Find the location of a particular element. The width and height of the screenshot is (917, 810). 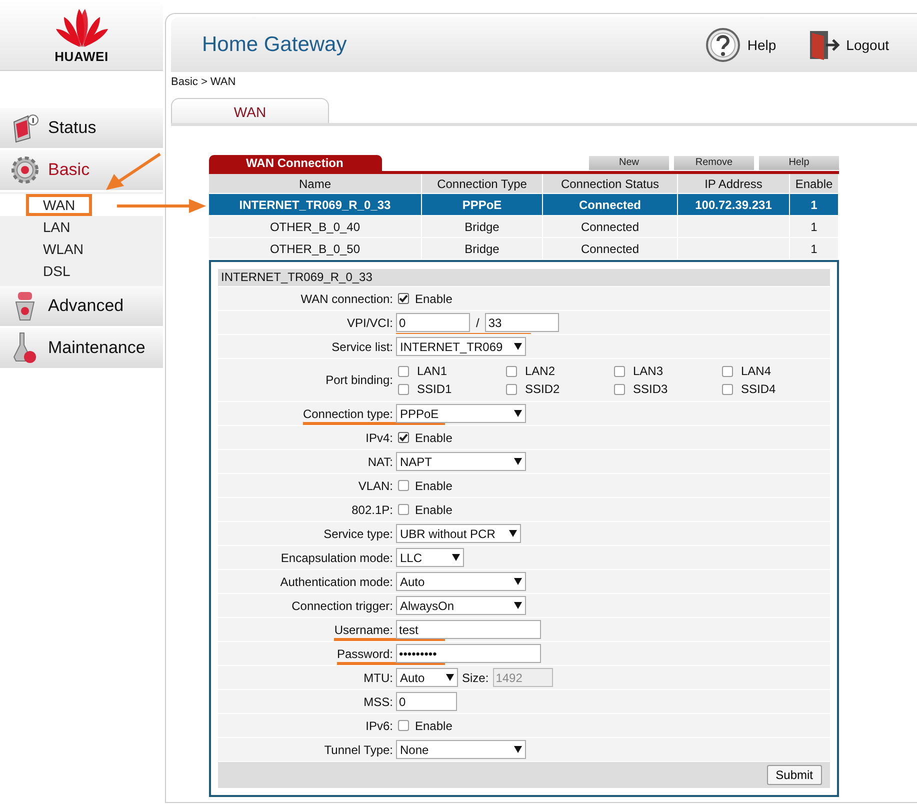

field-label: Service list: is located at coordinates (362, 347).